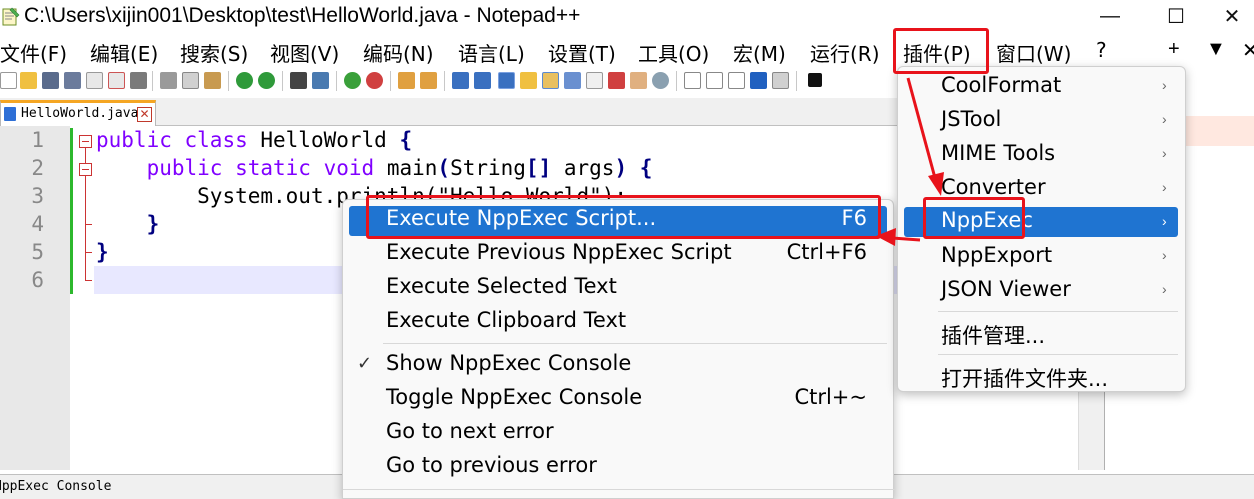 Image resolution: width=1254 pixels, height=499 pixels. I want to click on sync-horizontal-icon, so click(428, 80).